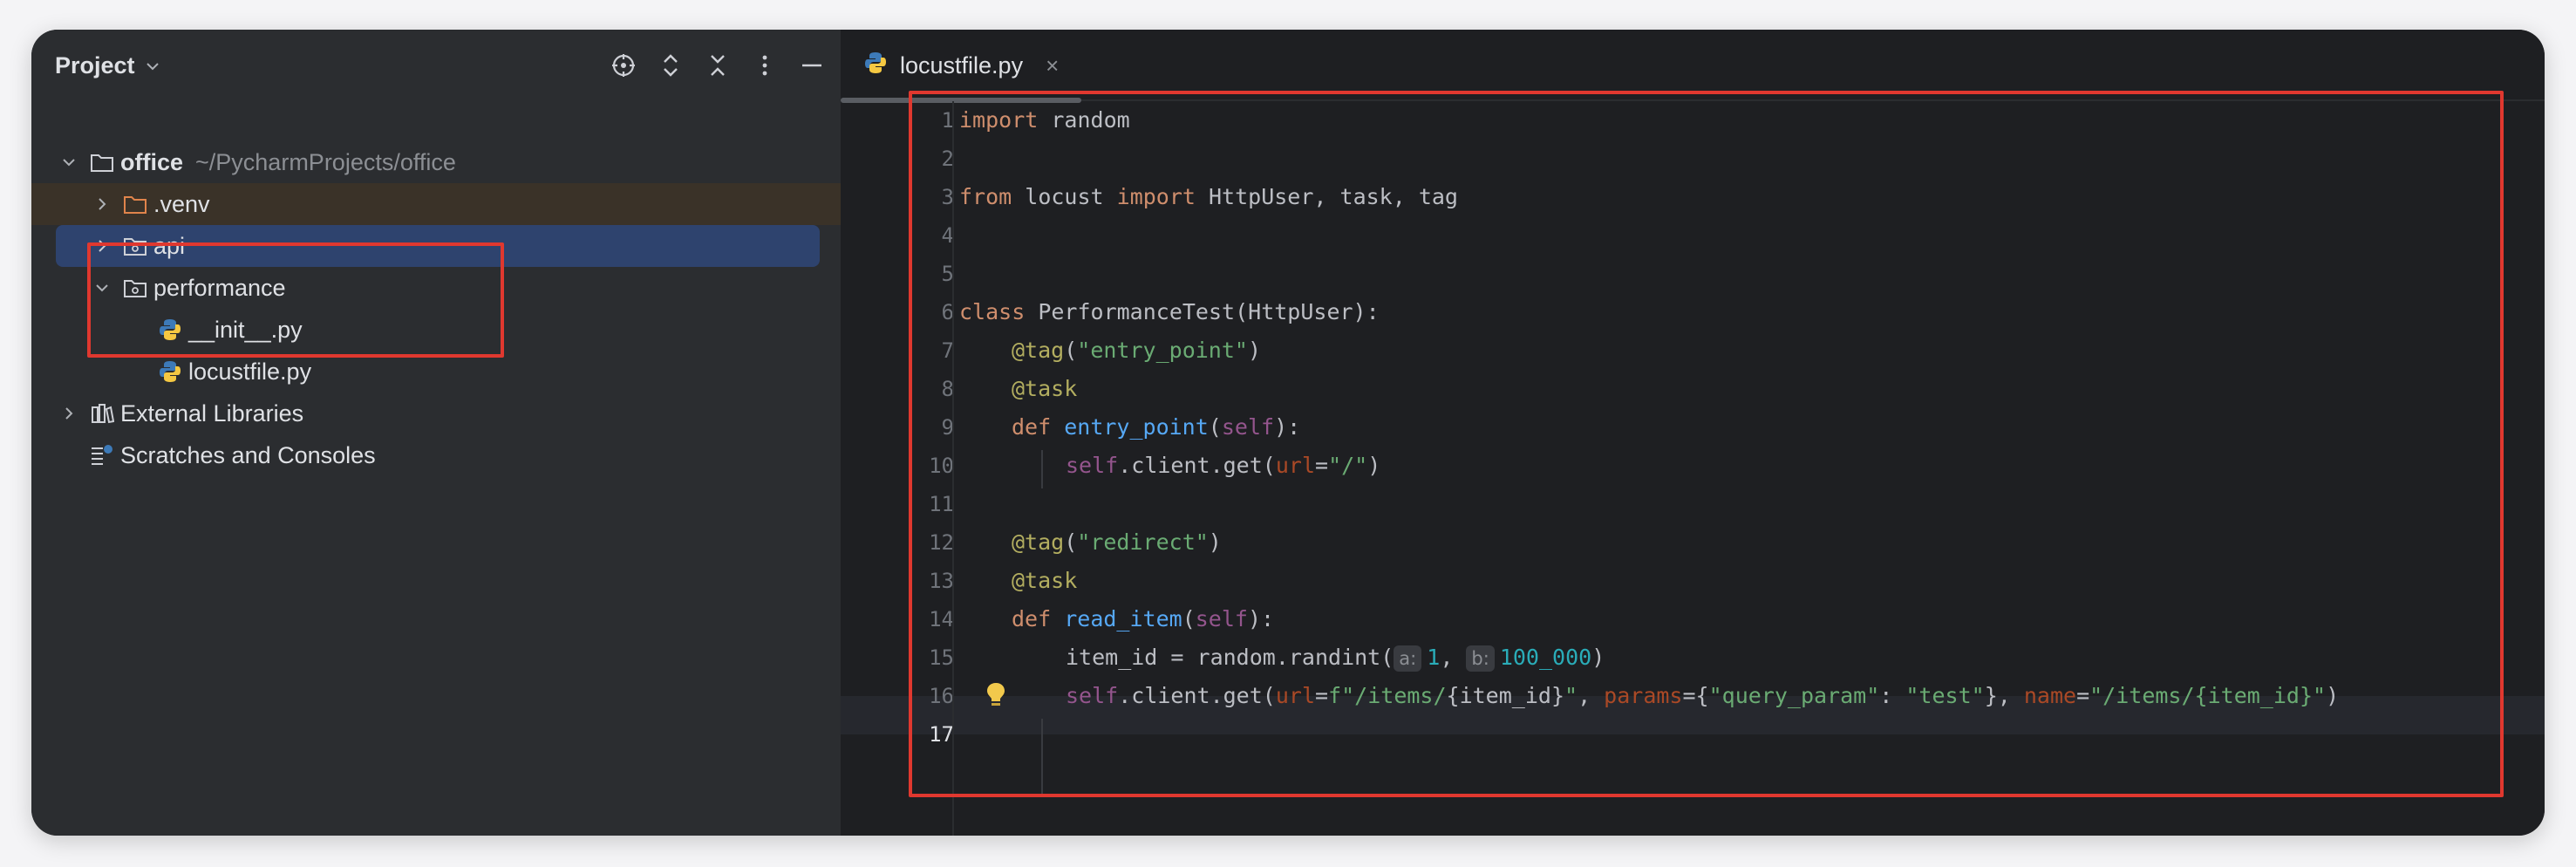 This screenshot has height=867, width=2576. What do you see at coordinates (95, 65) in the screenshot?
I see `project-title: Project` at bounding box center [95, 65].